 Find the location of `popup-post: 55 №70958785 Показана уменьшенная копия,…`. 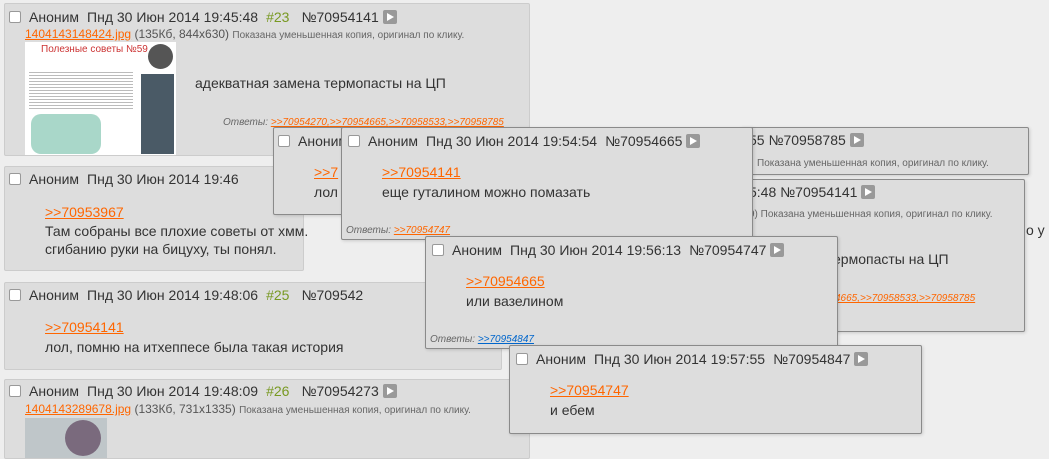

popup-post: 55 №70958785 Показана уменьшенная копия,… is located at coordinates (884, 151).